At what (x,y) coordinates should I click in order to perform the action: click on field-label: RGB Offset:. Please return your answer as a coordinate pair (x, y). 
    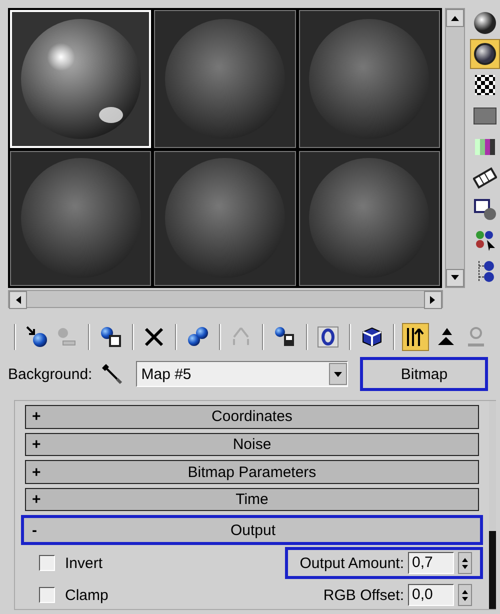
    Looking at the image, I should click on (363, 595).